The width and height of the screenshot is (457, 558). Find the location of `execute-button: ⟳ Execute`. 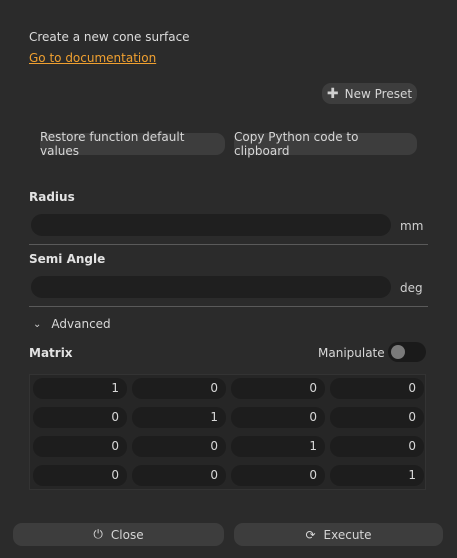

execute-button: ⟳ Execute is located at coordinates (338, 534).